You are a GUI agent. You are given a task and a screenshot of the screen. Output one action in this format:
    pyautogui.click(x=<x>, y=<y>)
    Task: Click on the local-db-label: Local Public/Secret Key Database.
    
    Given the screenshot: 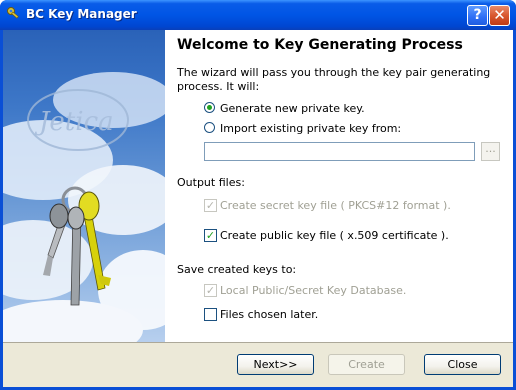 What is the action you would take?
    pyautogui.click(x=313, y=290)
    